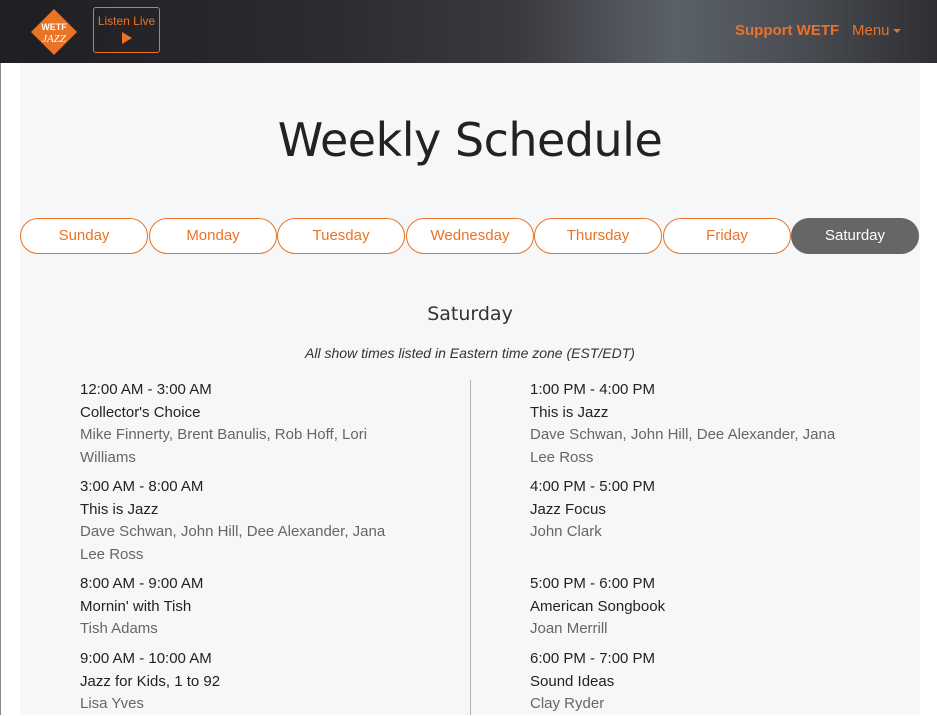 The width and height of the screenshot is (937, 716). I want to click on svg-text: WETF, so click(54, 27).